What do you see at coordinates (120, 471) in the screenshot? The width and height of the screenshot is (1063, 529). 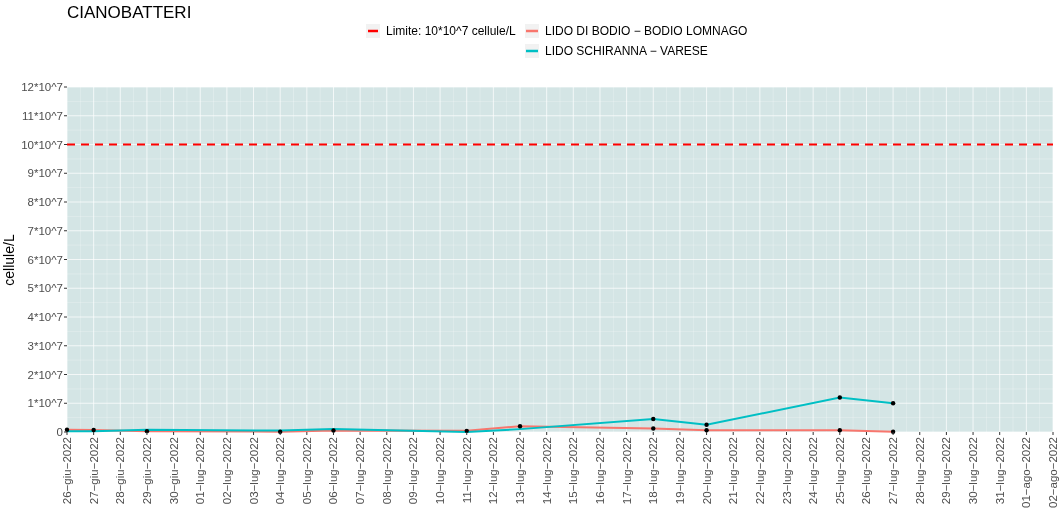 I see `x-tick-label: 28−giu−2022` at bounding box center [120, 471].